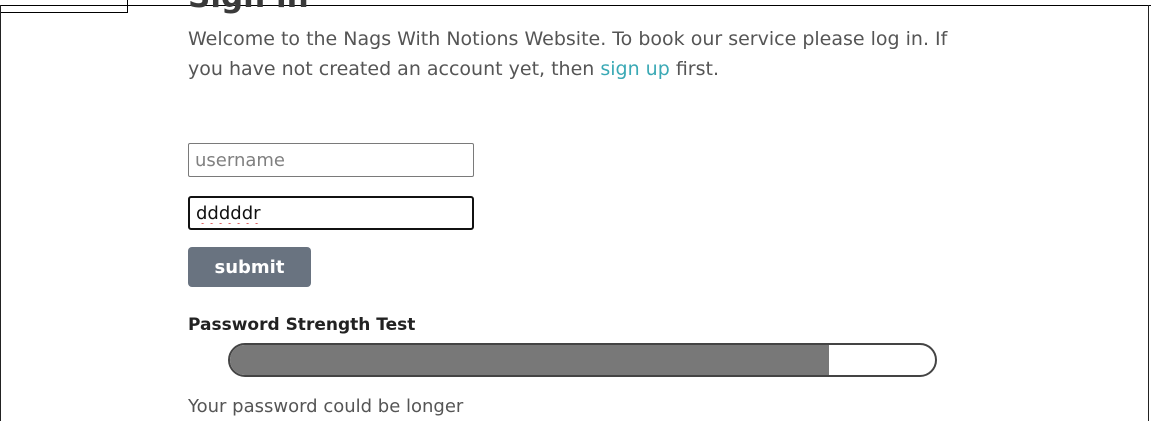 This screenshot has width=1151, height=421. I want to click on left-border, so click(0, 213).